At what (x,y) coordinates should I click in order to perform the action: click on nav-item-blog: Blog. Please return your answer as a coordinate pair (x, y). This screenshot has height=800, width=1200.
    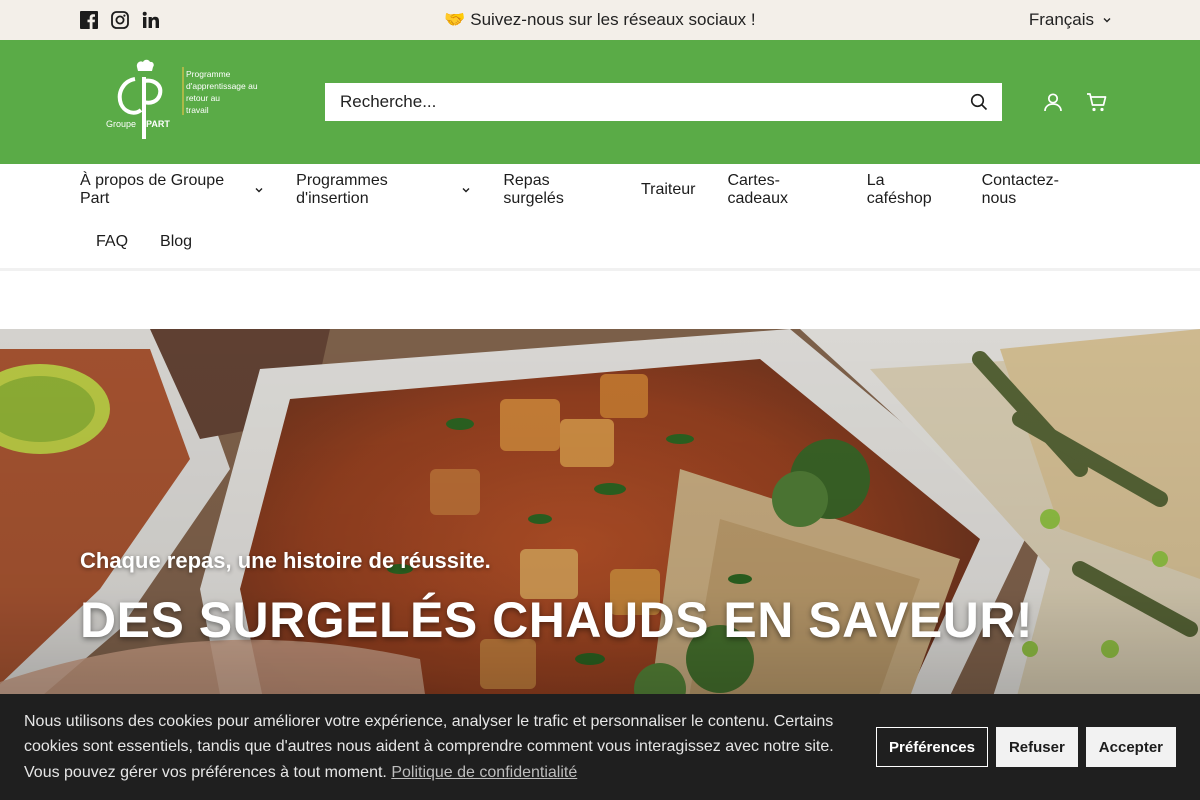
    Looking at the image, I should click on (176, 242).